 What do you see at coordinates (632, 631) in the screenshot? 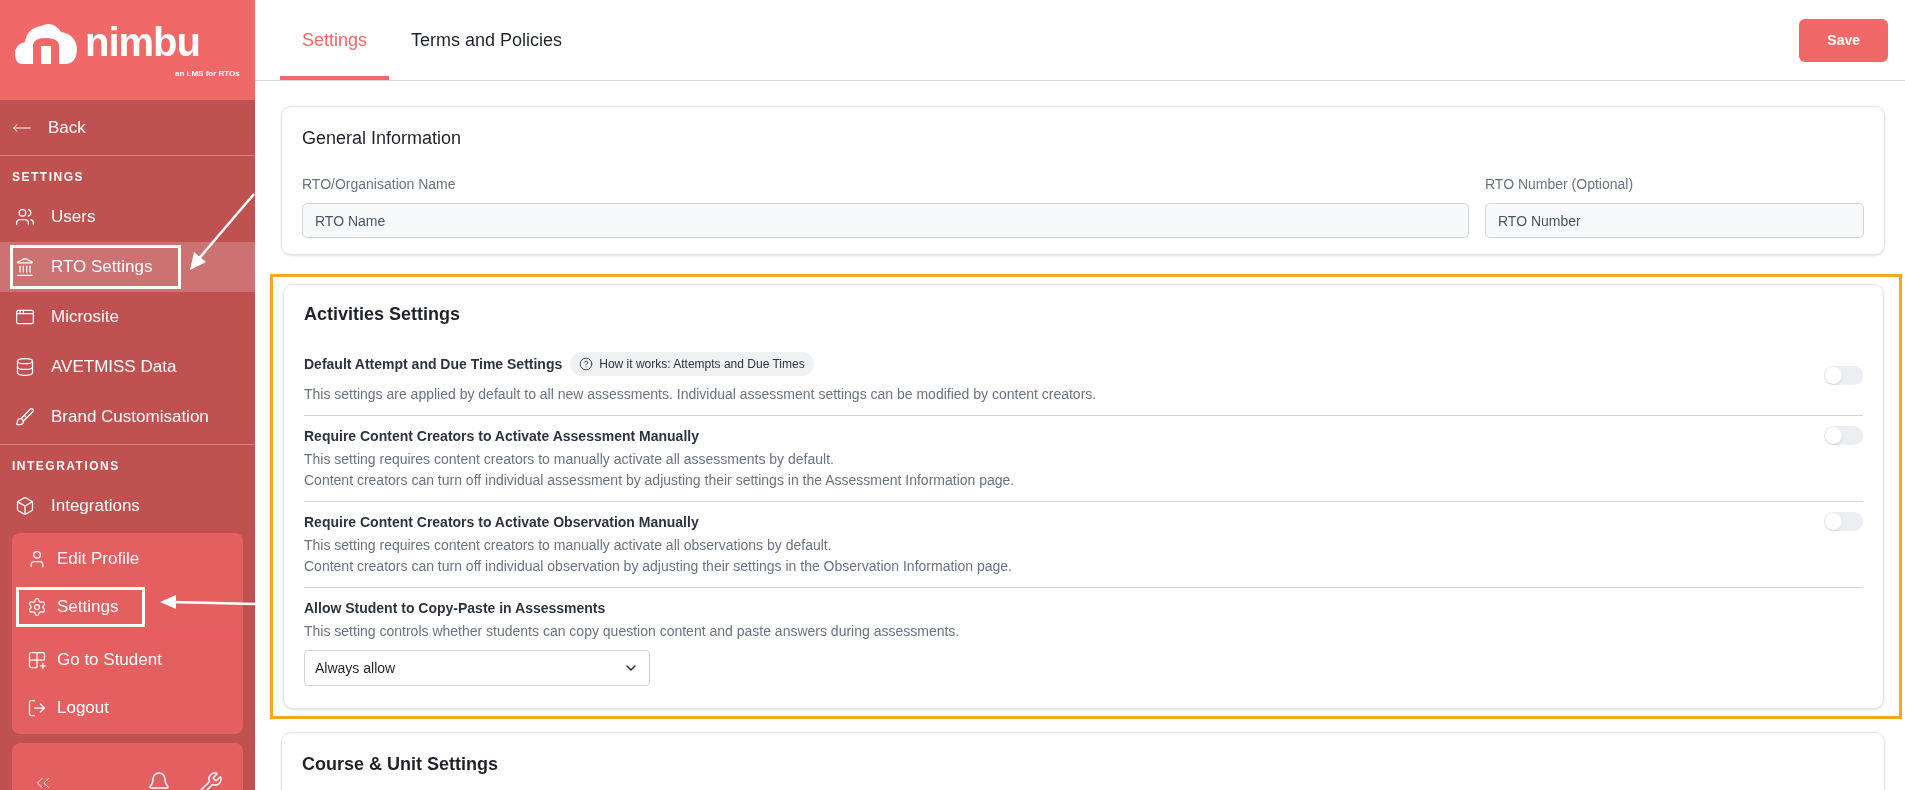
I see `setting-description: This setting controls whether students can copy question content and paste answers during assessments.` at bounding box center [632, 631].